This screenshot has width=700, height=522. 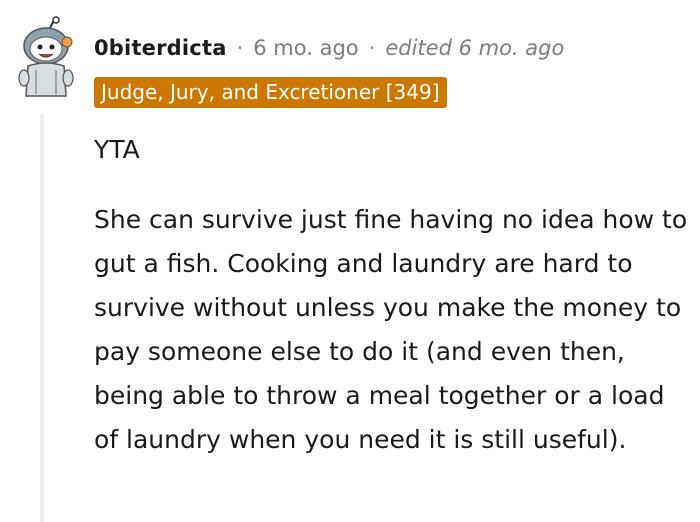 What do you see at coordinates (270, 92) in the screenshot?
I see `user-flair: Judge, Jury, and Excretioner [349]` at bounding box center [270, 92].